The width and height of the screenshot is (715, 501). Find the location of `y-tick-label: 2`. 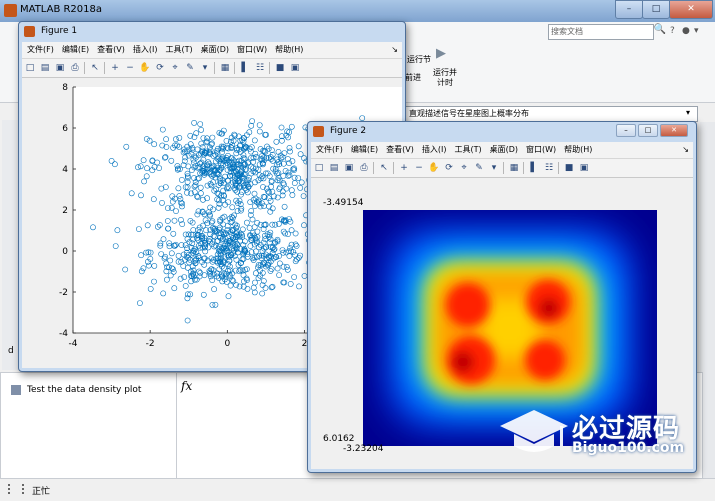

y-tick-label: 2 is located at coordinates (65, 211).